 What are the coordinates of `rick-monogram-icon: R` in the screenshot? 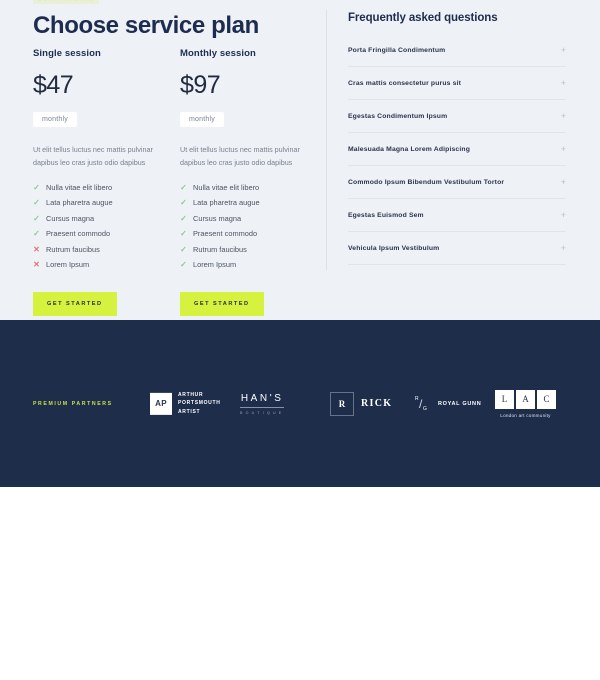 It's located at (342, 403).